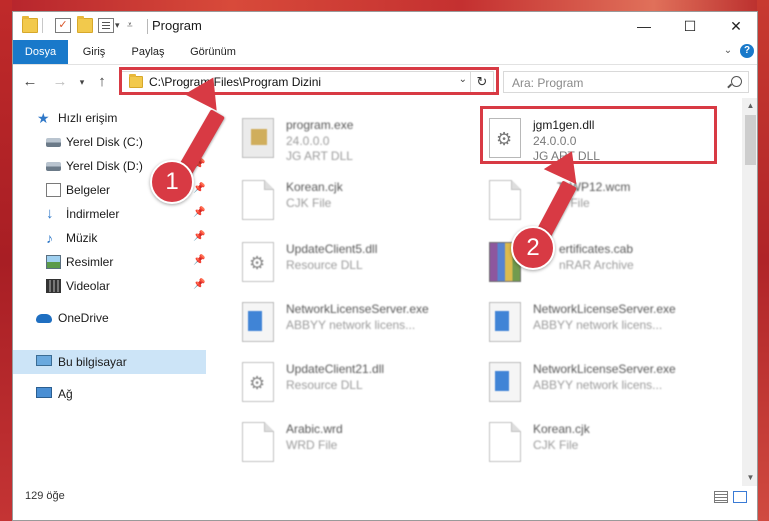 Image resolution: width=769 pixels, height=521 pixels. I want to click on back-arrow-icon: ←, so click(30, 82).